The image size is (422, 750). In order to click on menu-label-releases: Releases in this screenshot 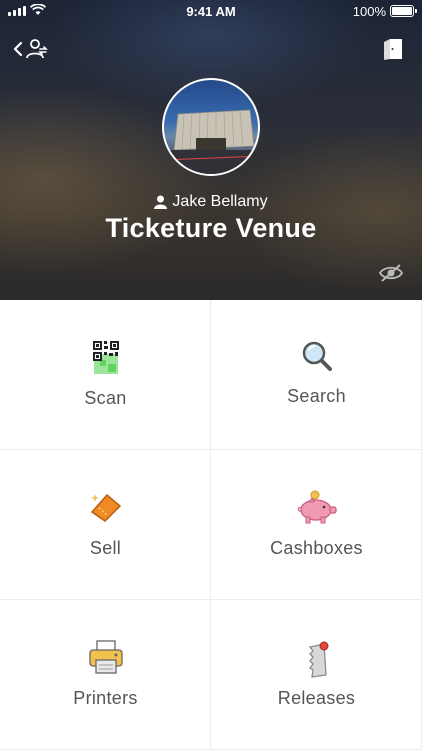, I will do `click(316, 698)`.